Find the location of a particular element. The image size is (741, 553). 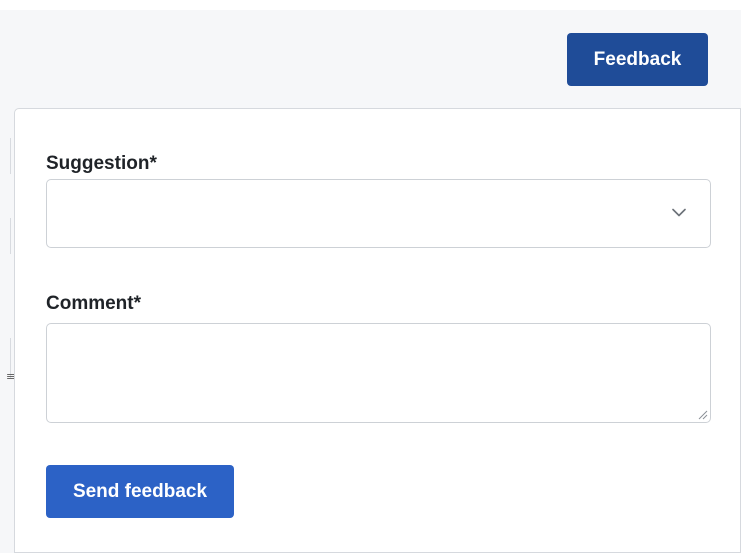

feedback-toggle-button: Feedback is located at coordinates (637, 59).